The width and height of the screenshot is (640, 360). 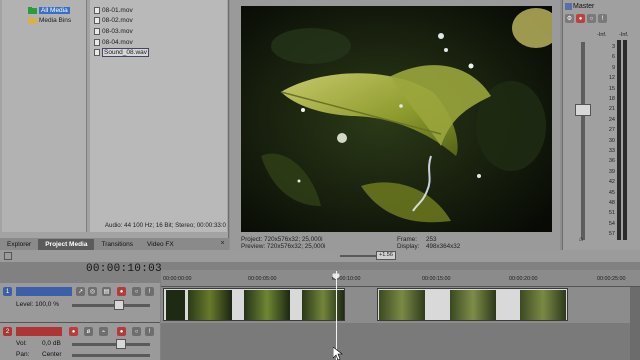 I want to click on arm-record-icon: ●, so click(x=73, y=331).